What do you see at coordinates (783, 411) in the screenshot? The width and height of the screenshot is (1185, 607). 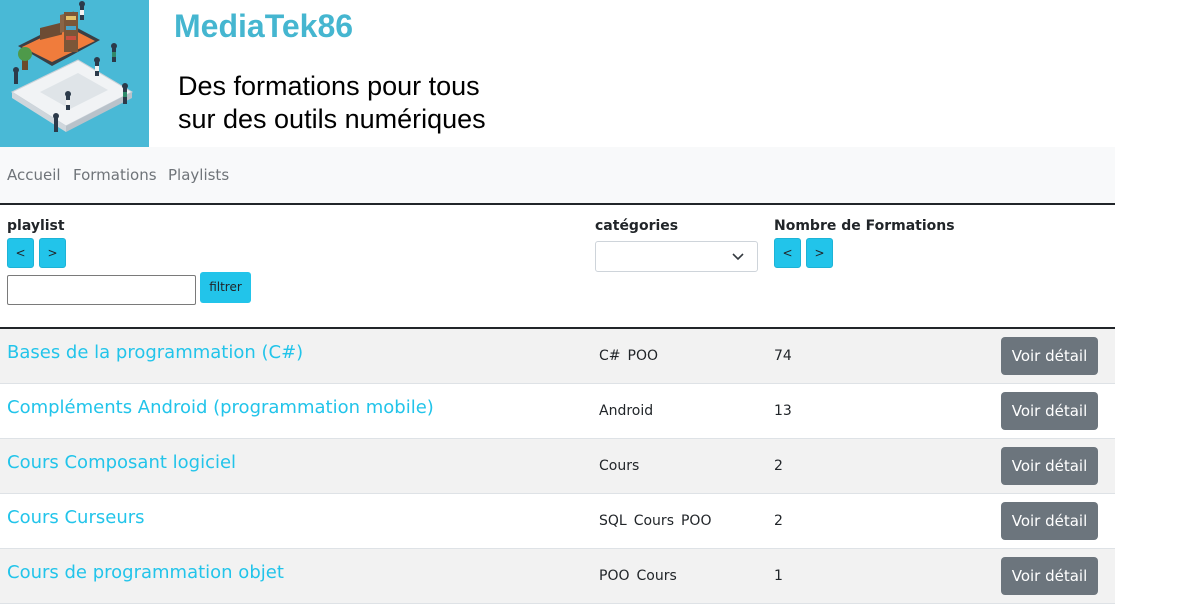 I see `formation-count: 13` at bounding box center [783, 411].